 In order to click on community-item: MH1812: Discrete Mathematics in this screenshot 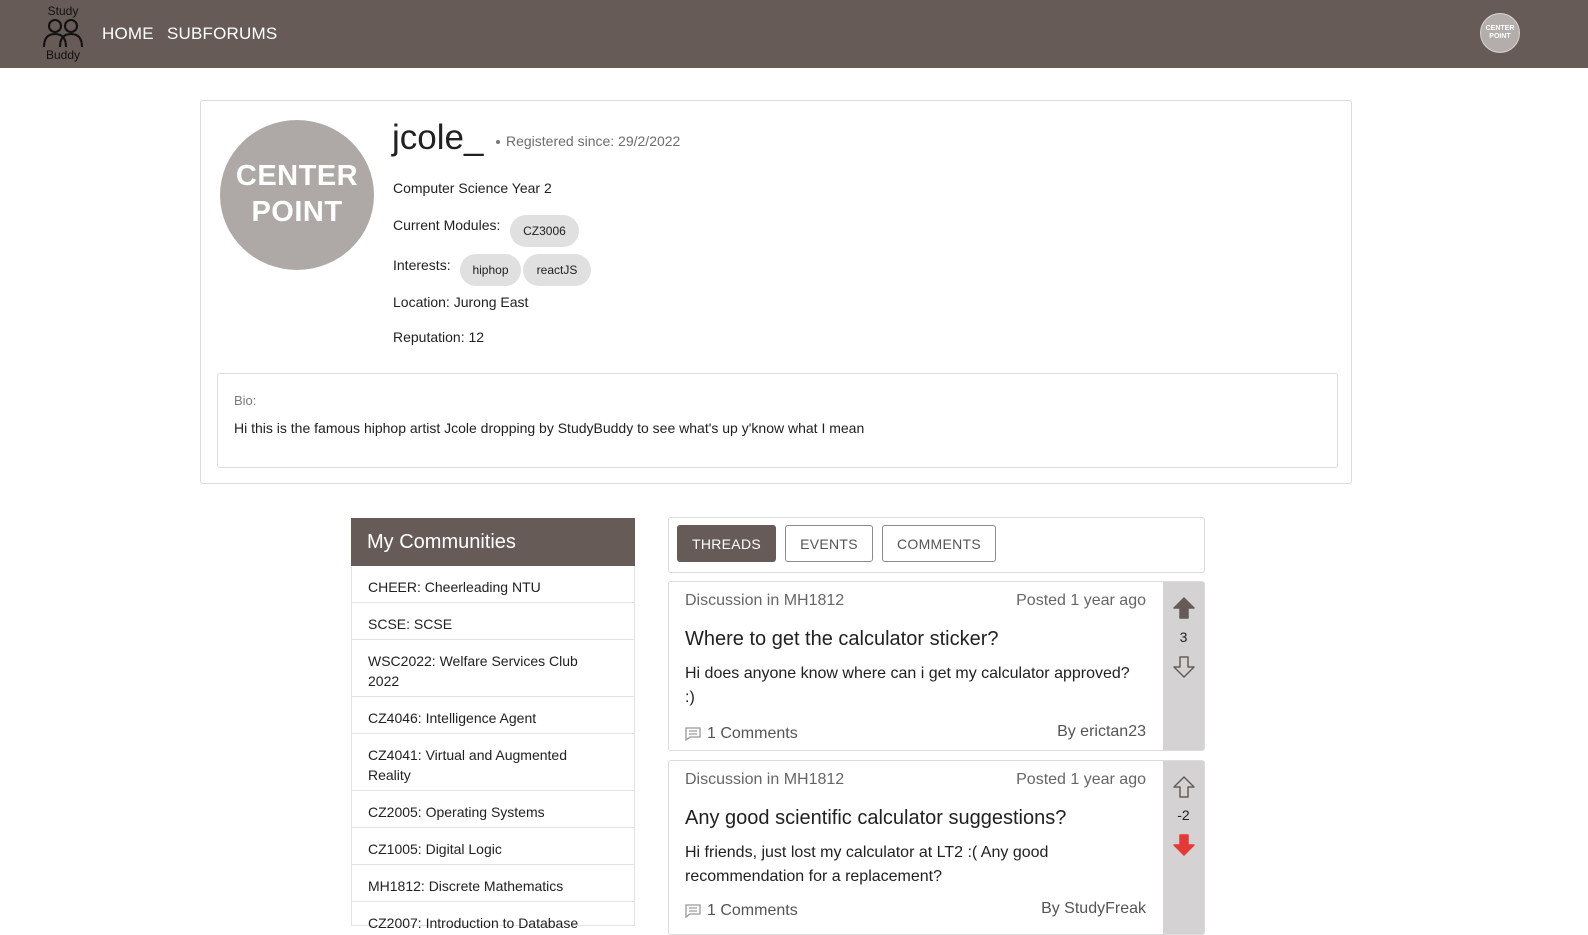, I will do `click(493, 883)`.